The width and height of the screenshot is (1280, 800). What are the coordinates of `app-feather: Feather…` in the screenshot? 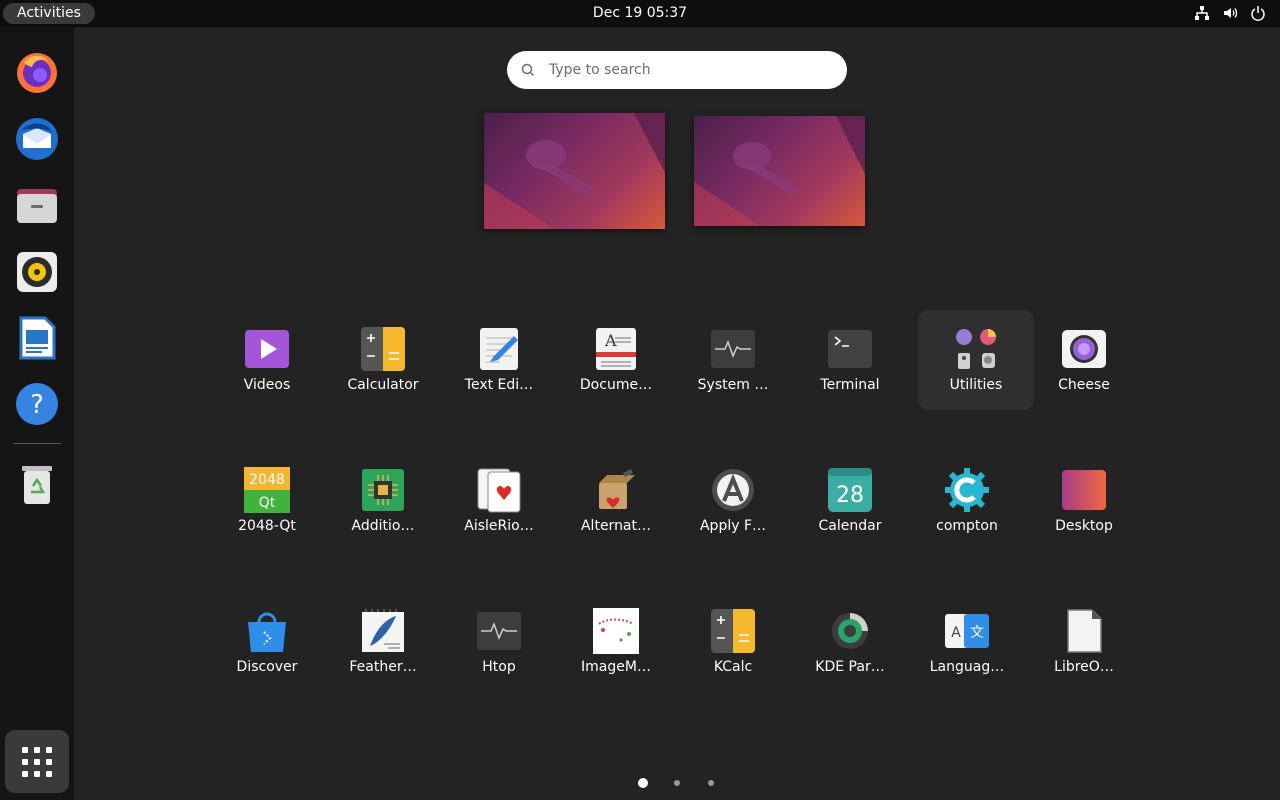 It's located at (383, 642).